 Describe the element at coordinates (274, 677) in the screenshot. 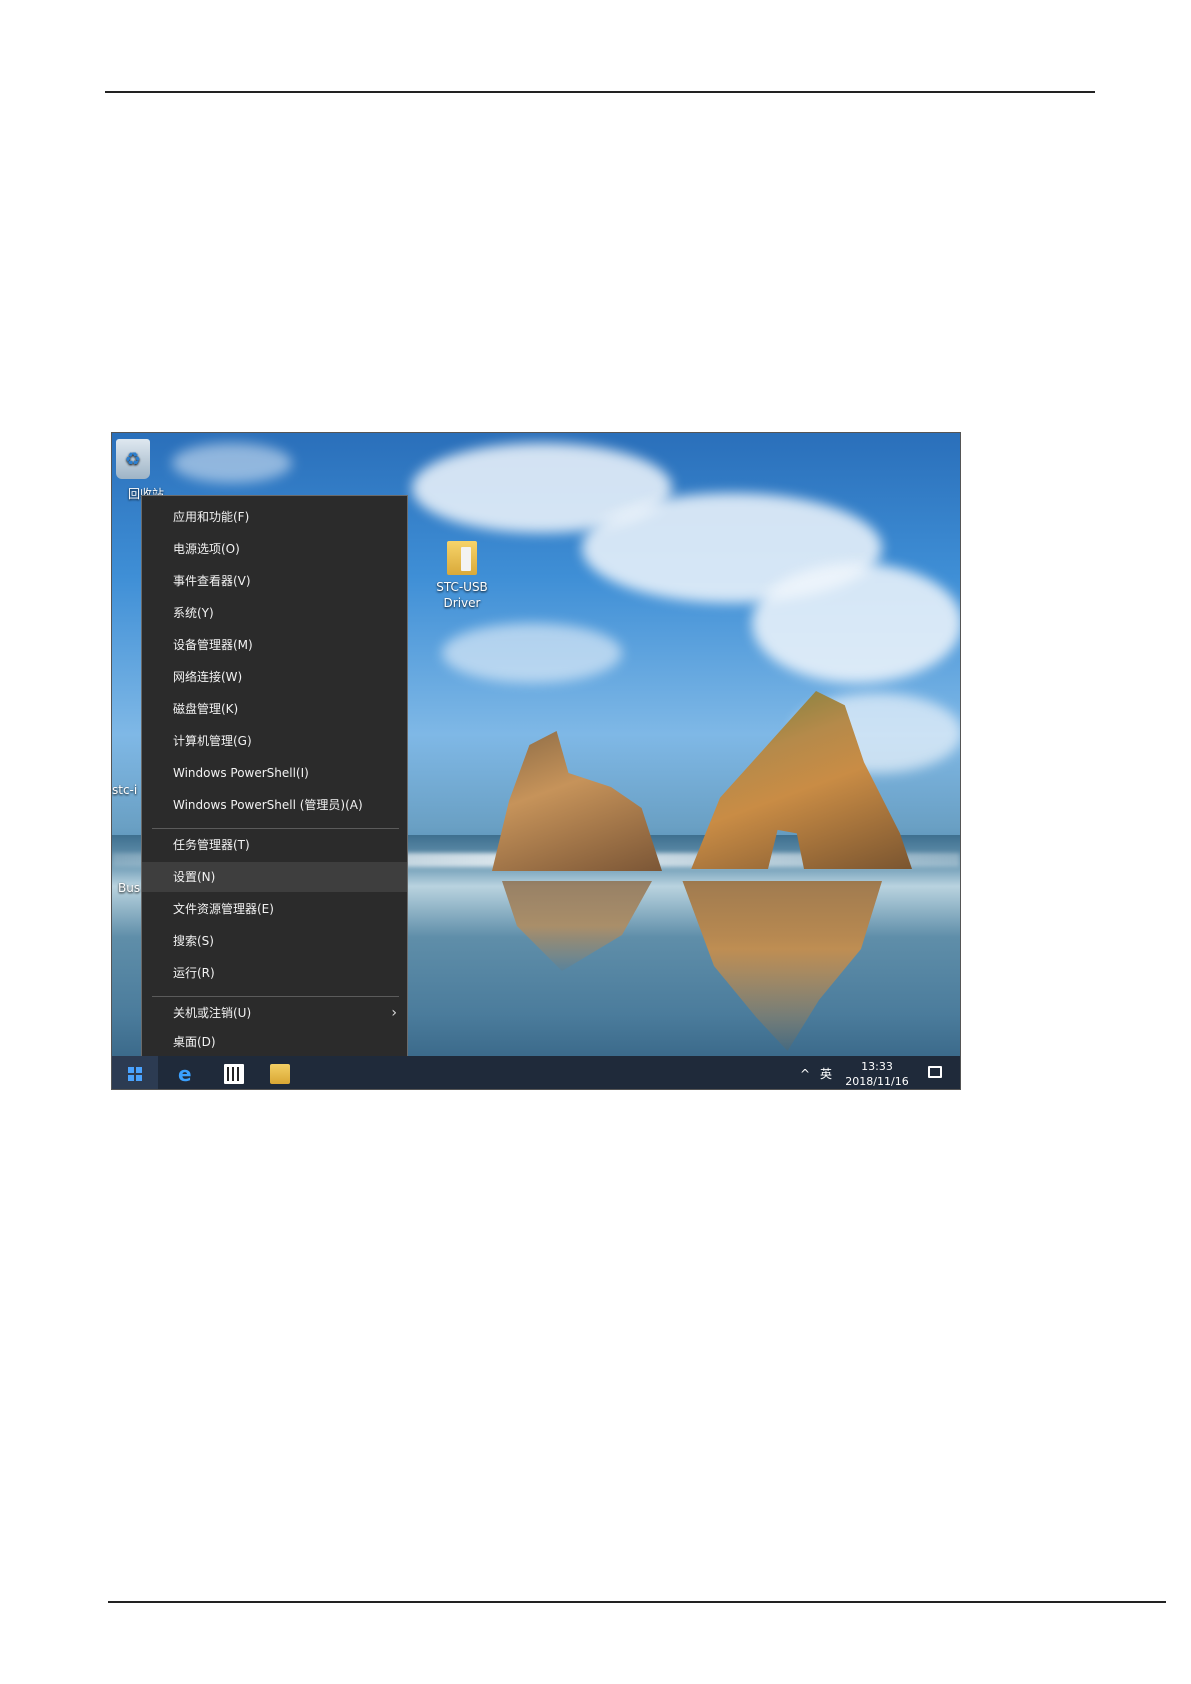

I see `menu-item-network-connections: 网络连接(W)` at that location.